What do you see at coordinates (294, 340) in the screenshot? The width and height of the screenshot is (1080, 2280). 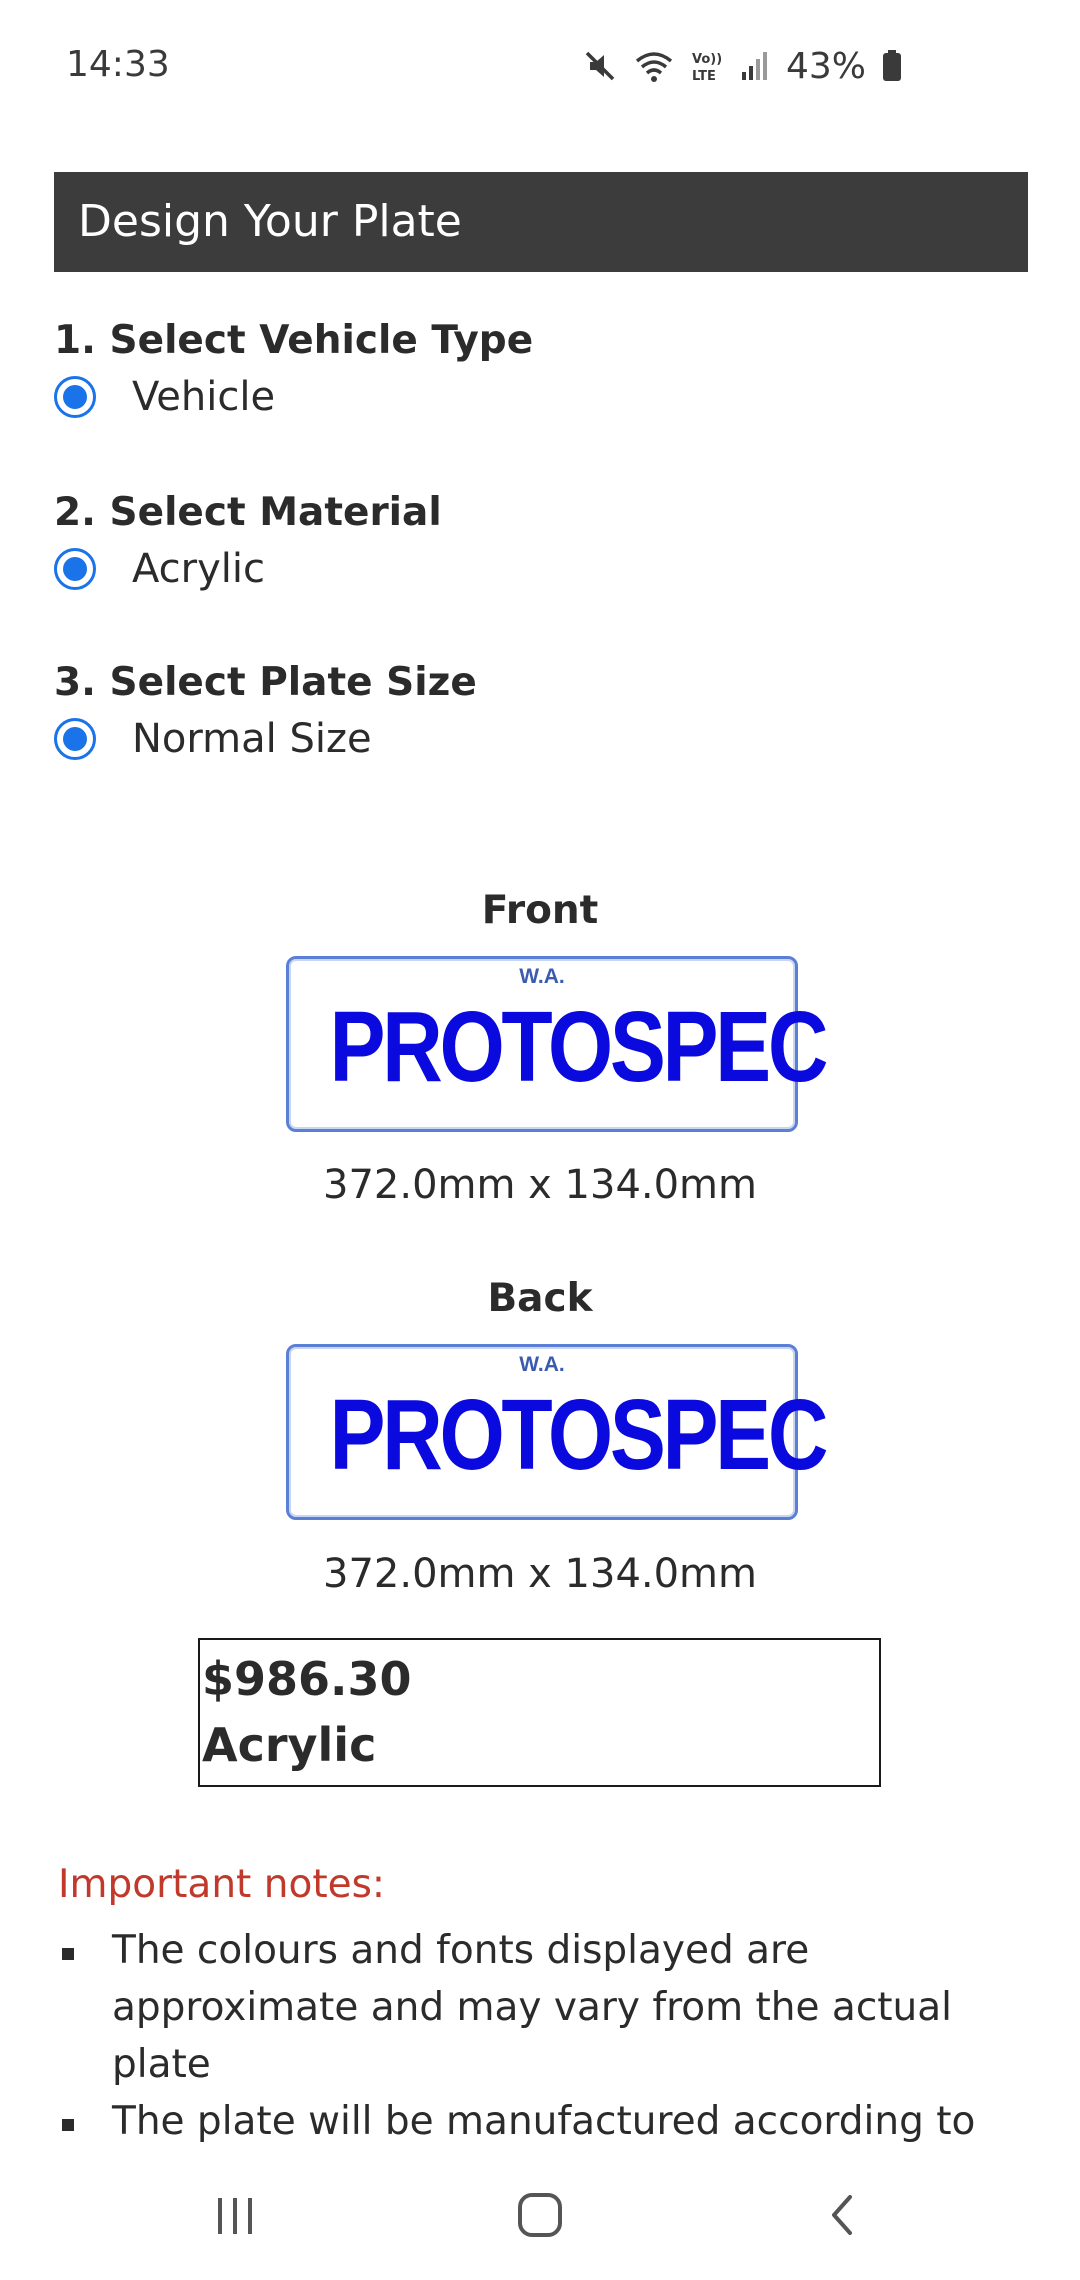 I see `section-heading-vehicle-type: 1. Select Vehicle Type` at bounding box center [294, 340].